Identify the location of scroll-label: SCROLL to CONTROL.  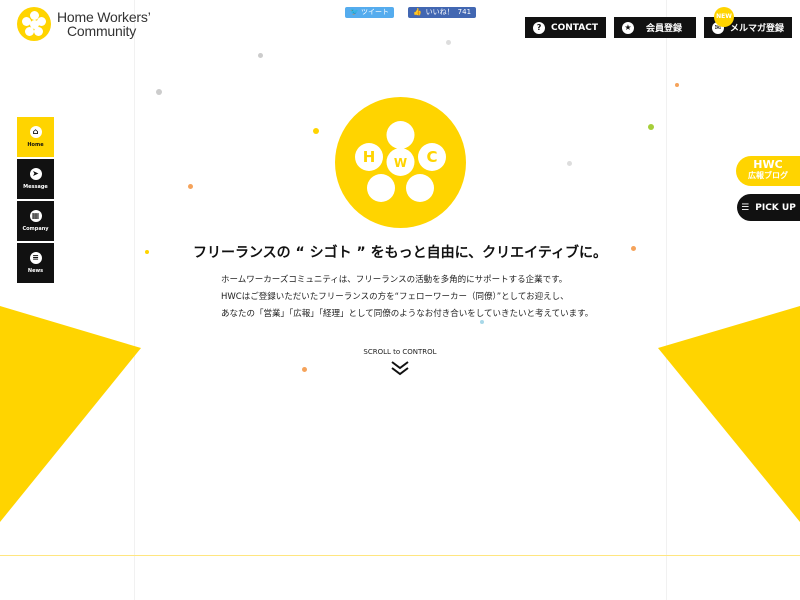
(400, 352).